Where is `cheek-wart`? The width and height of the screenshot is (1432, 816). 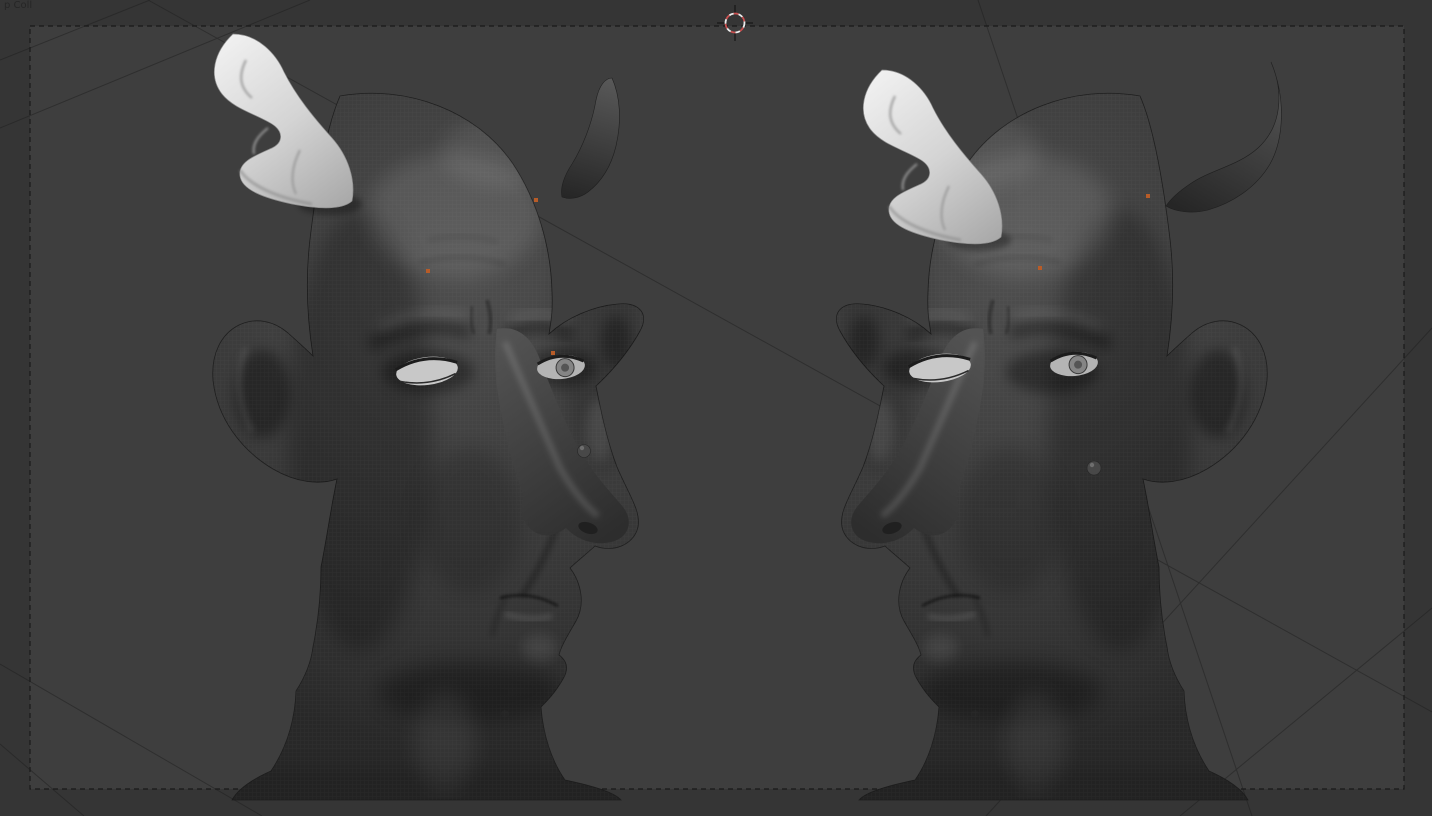 cheek-wart is located at coordinates (1094, 468).